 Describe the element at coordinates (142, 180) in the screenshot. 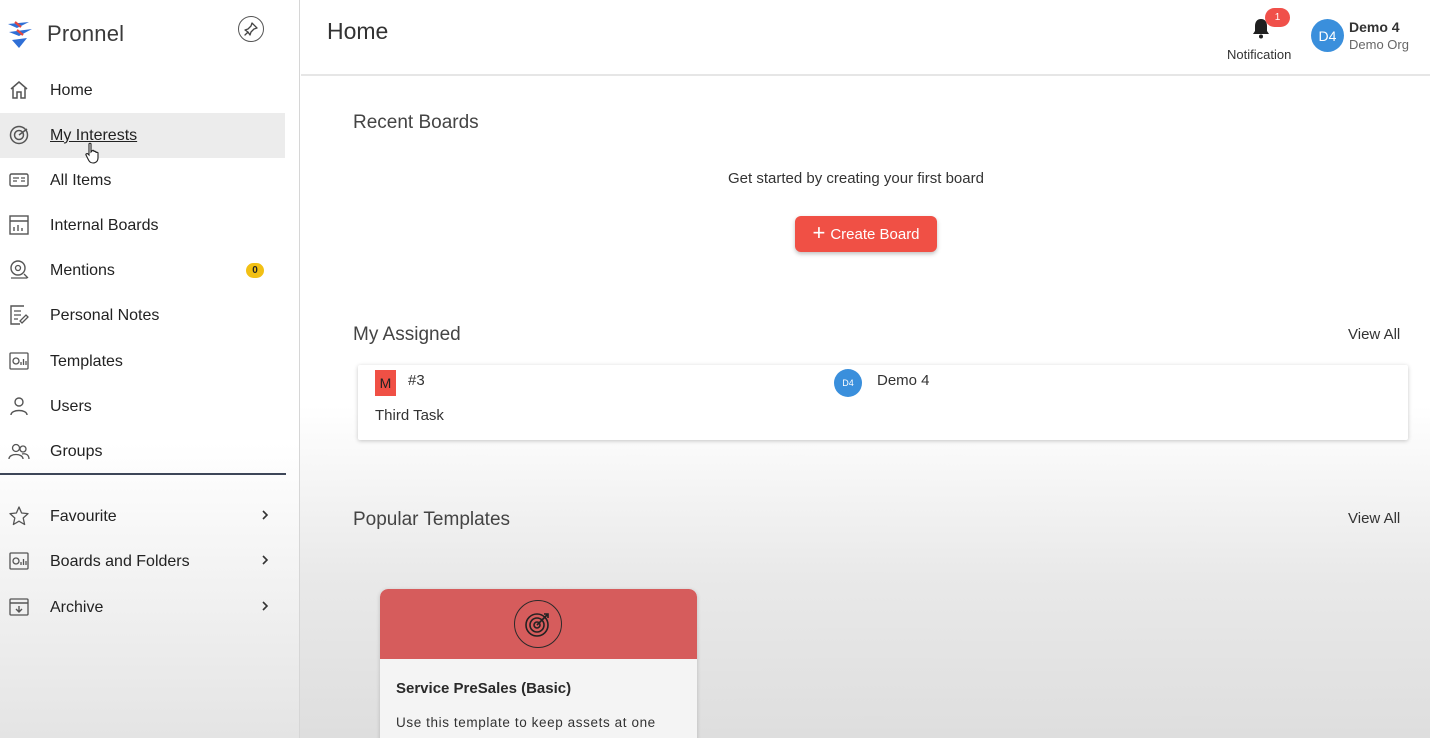

I see `sidebar-item-all-items: All Items` at that location.